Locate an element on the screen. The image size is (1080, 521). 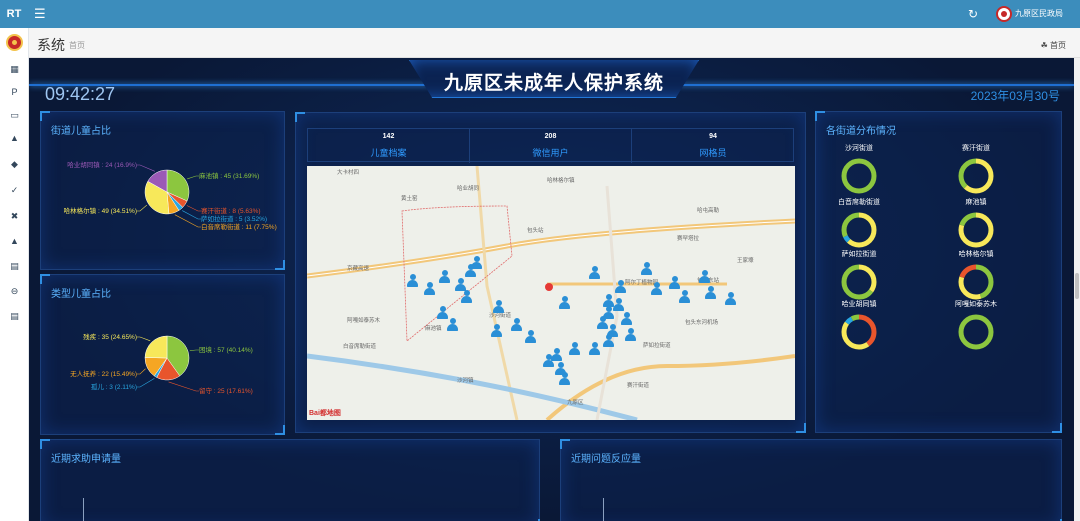
breadcrumb: 系统 首页 ☘ 首页 is located at coordinates (554, 43).